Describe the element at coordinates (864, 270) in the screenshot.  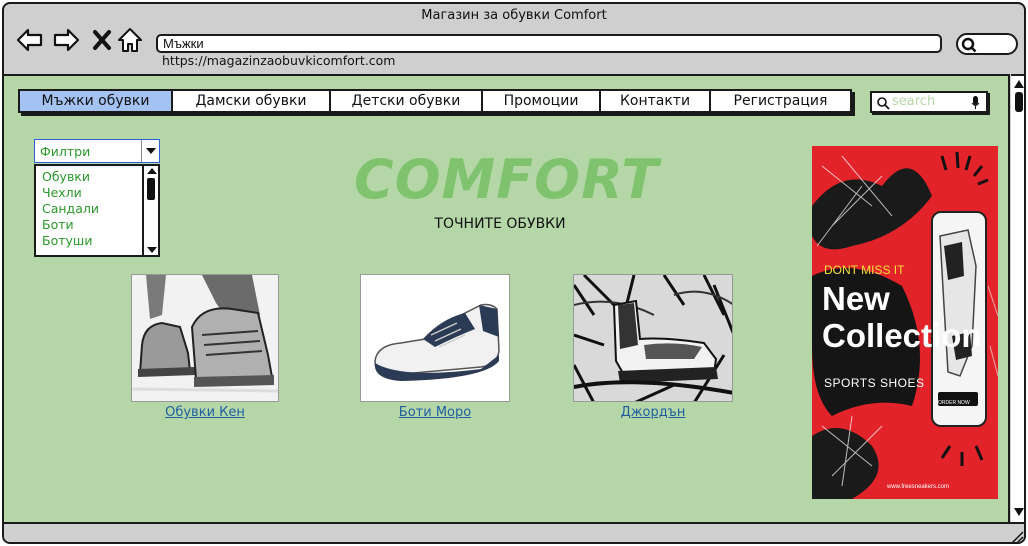
I see `ad-headline: DONT MISS IT` at that location.